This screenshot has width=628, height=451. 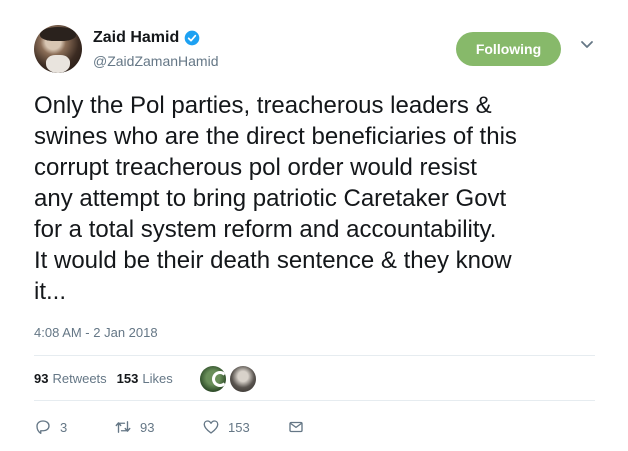 What do you see at coordinates (43, 427) in the screenshot?
I see `reply-icon` at bounding box center [43, 427].